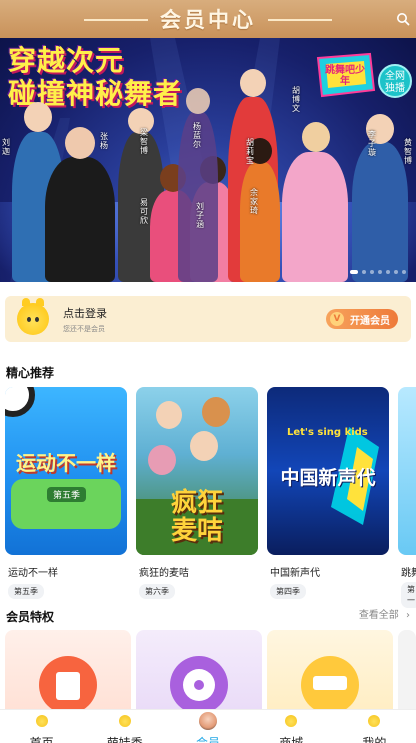  What do you see at coordinates (408, 151) in the screenshot?
I see `cast-name: 黄智博` at bounding box center [408, 151].